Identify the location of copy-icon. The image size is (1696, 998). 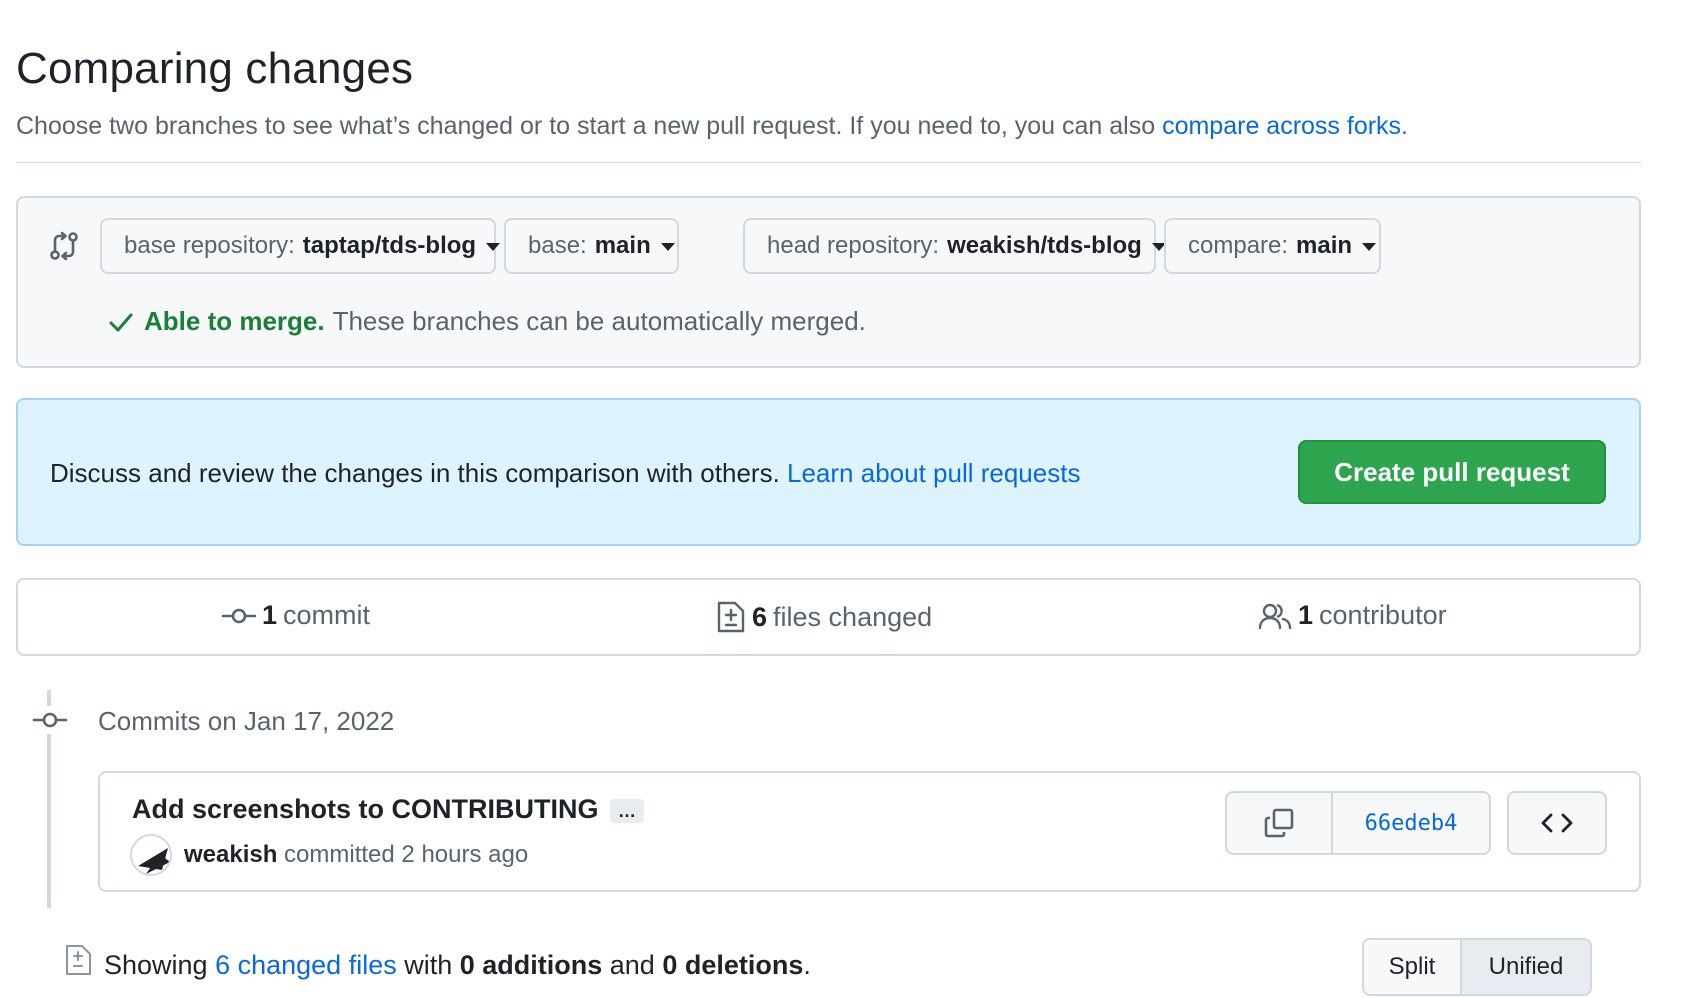
(1279, 823).